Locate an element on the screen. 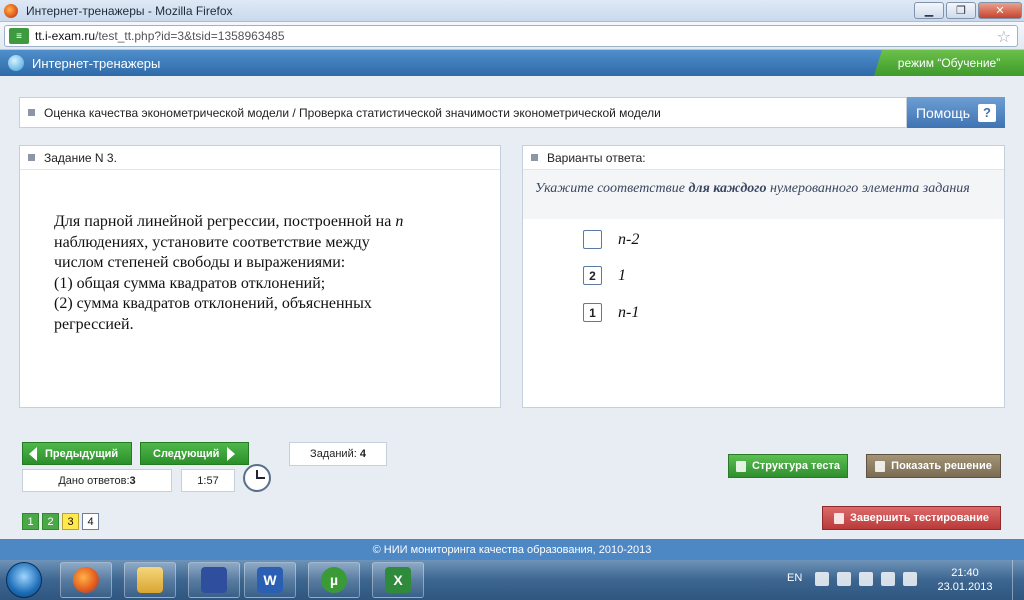  help-label: Помощь is located at coordinates (943, 112).